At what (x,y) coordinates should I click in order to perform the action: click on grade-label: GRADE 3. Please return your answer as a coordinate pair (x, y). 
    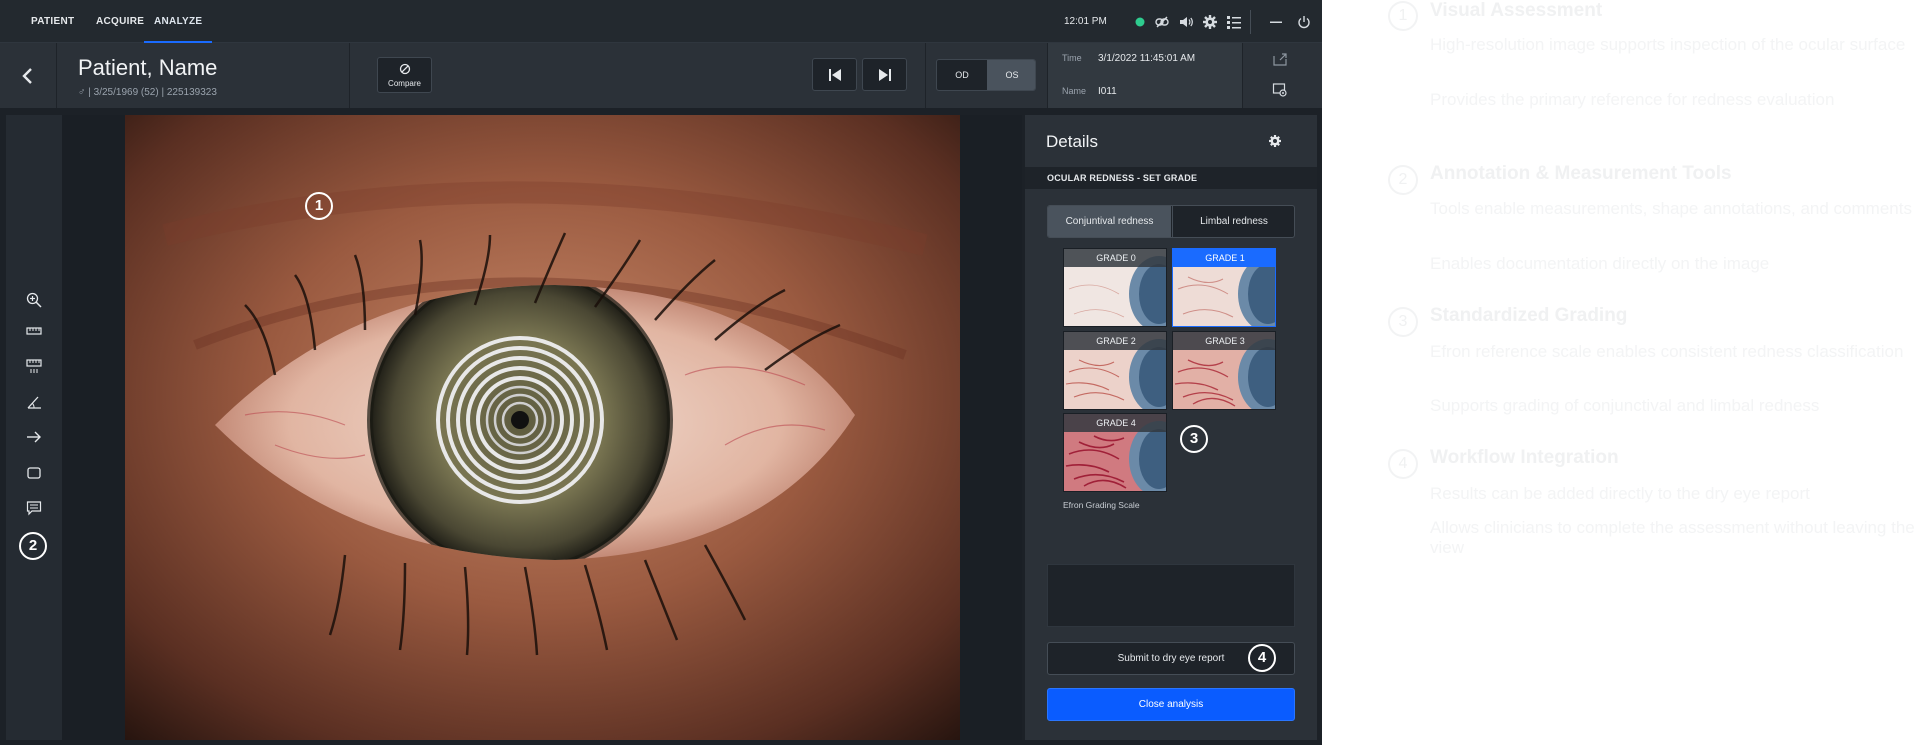
    Looking at the image, I should click on (1224, 341).